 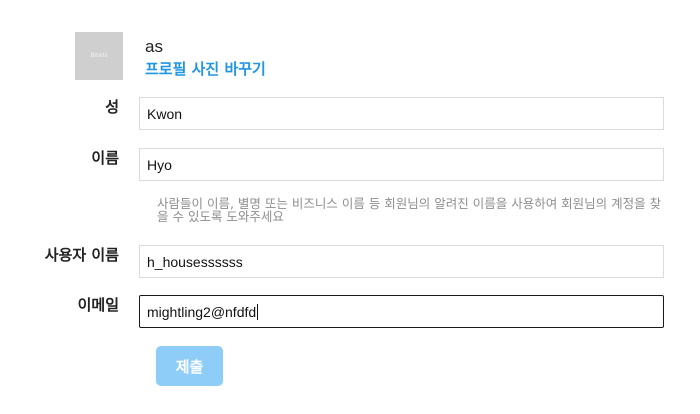 I want to click on first-name-label: 이름, so click(x=105, y=158).